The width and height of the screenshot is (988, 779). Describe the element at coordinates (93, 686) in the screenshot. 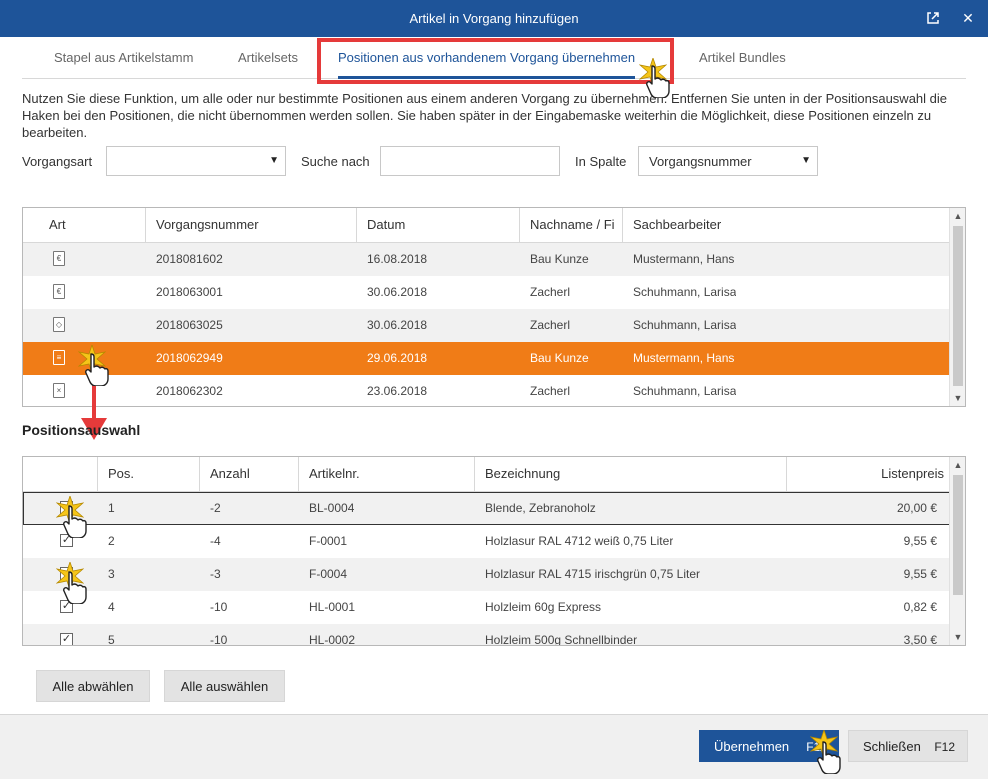

I see `deselect-all-button: Alle abwählen` at that location.